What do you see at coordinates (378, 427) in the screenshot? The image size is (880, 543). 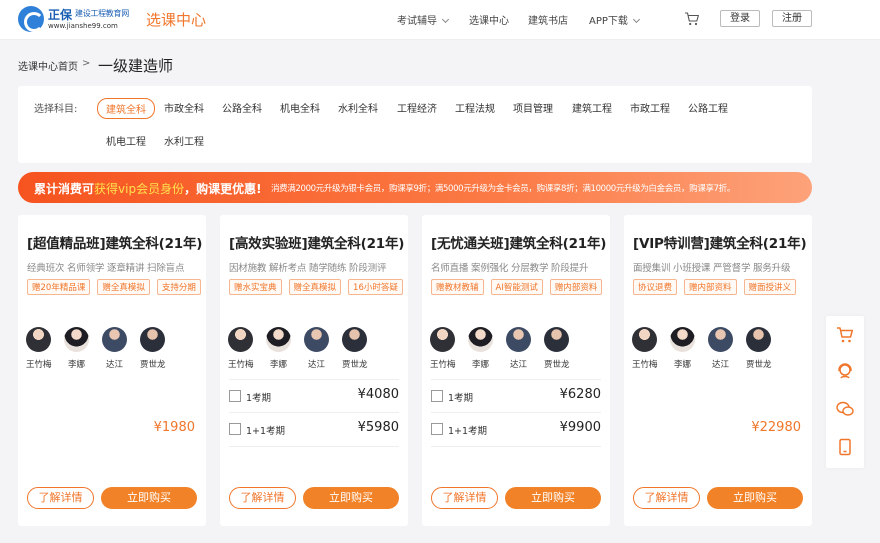 I see `term-price: ¥5980` at bounding box center [378, 427].